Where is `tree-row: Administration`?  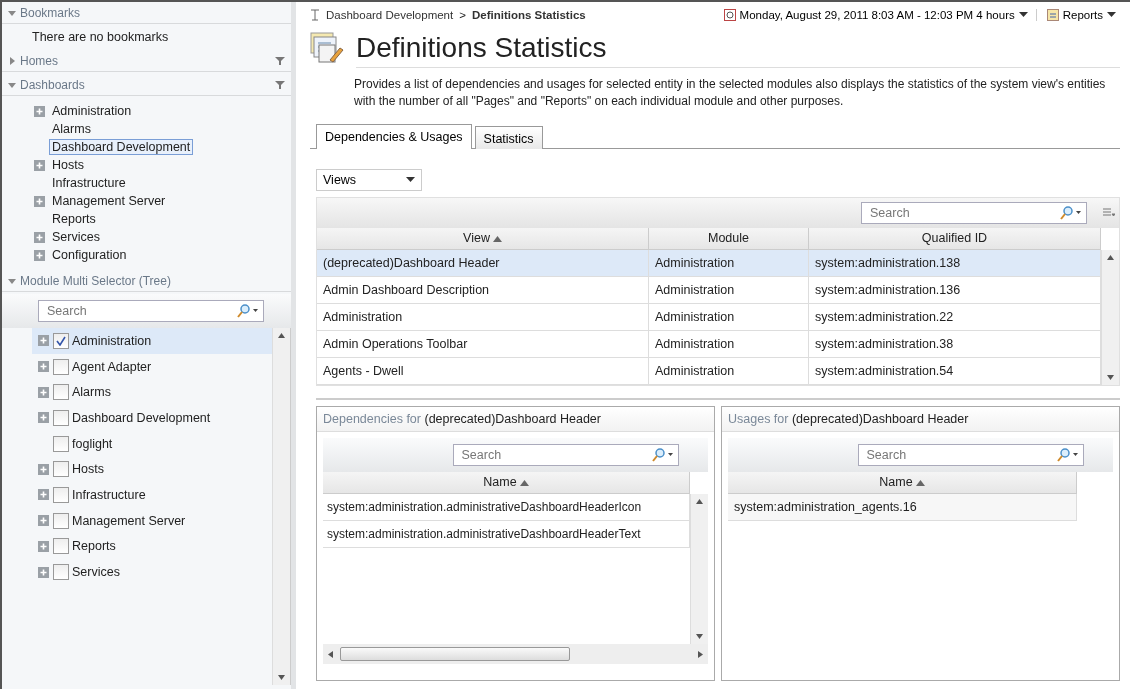
tree-row: Administration is located at coordinates (152, 341).